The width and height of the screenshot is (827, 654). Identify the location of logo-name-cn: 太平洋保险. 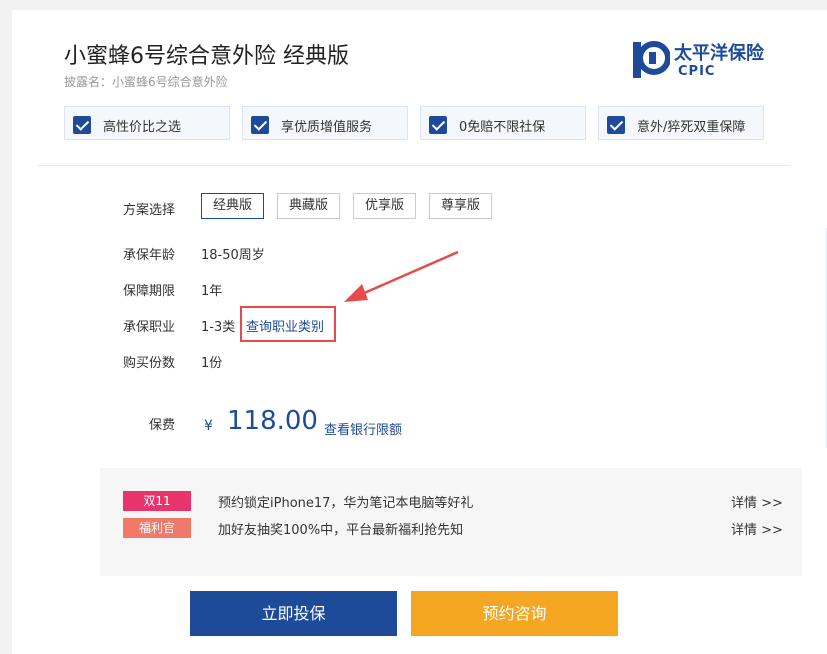
(719, 53).